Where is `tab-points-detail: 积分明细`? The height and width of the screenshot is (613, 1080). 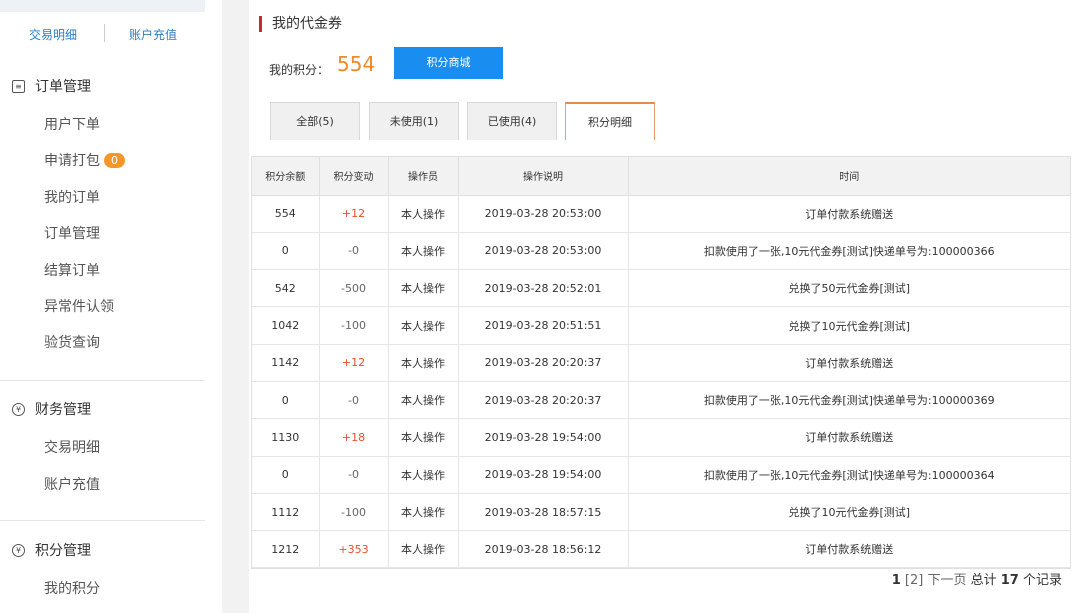
tab-points-detail: 积分明细 is located at coordinates (610, 121).